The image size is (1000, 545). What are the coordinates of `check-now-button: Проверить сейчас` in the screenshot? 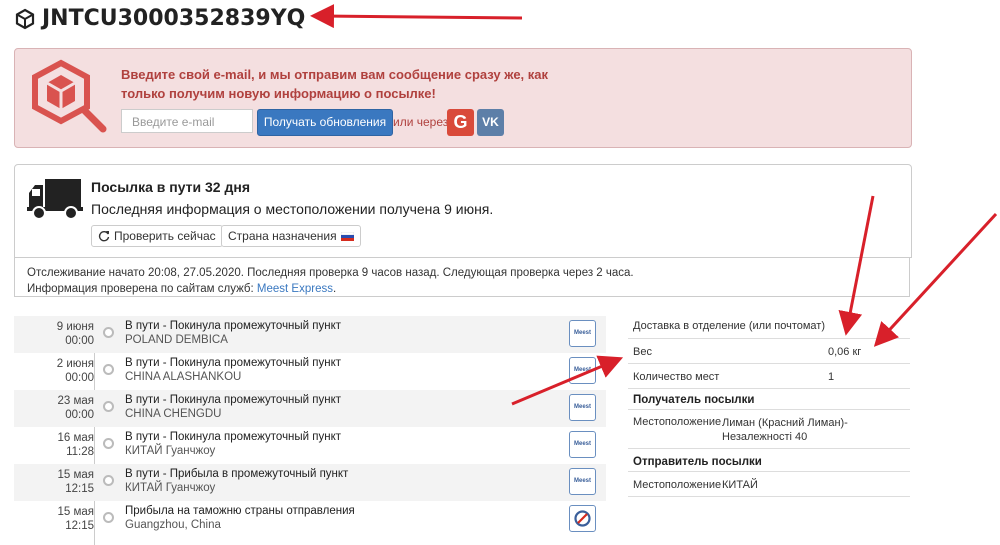 It's located at (157, 236).